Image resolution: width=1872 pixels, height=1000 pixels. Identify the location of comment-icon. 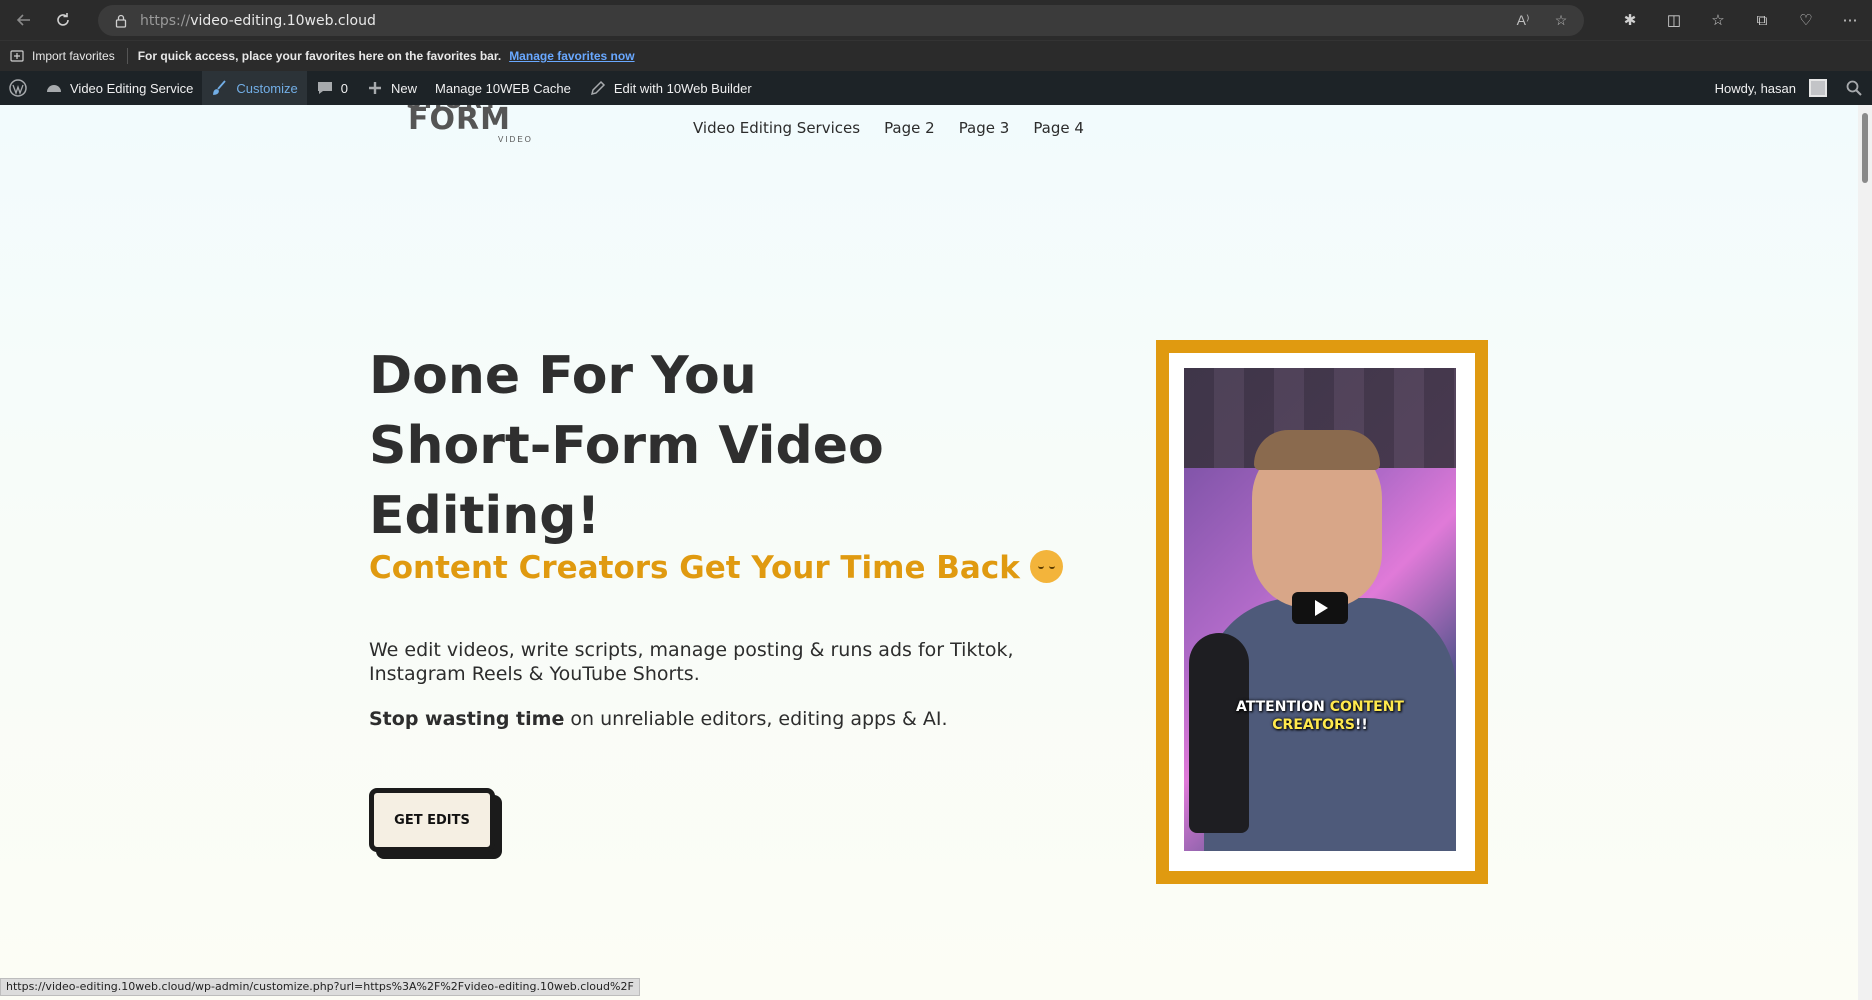
(324, 88).